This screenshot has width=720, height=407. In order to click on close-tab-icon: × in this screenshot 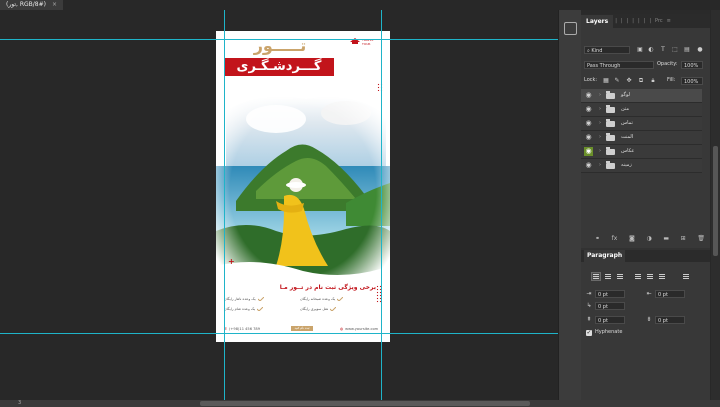, I will do `click(54, 5)`.